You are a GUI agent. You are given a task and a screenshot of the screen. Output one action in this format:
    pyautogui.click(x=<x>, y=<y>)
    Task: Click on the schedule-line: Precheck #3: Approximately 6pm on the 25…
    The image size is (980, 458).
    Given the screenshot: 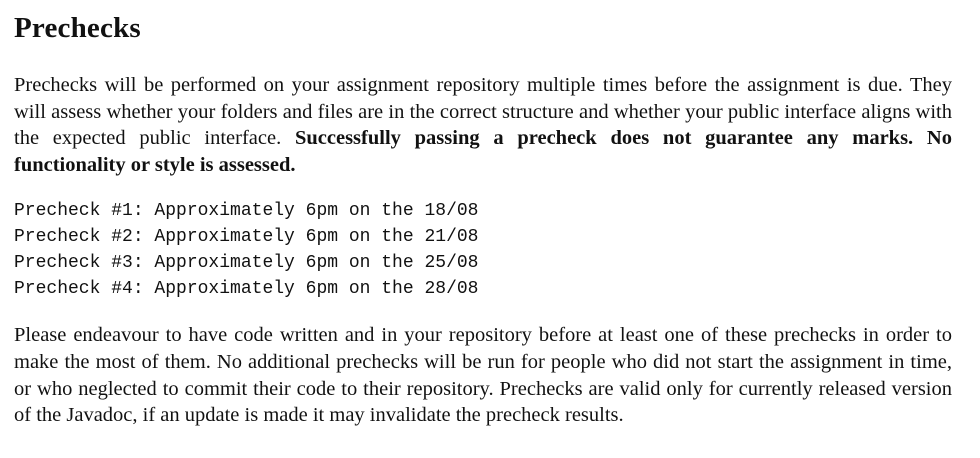 What is the action you would take?
    pyautogui.click(x=246, y=263)
    